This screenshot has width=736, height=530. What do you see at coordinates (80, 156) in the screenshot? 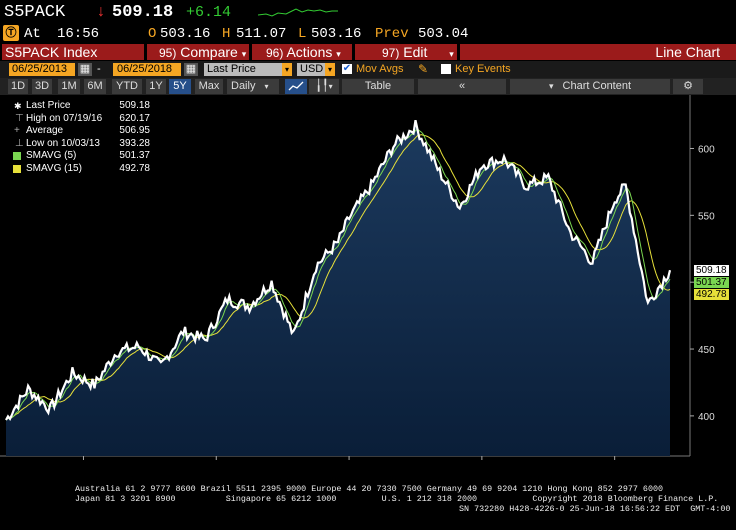
I see `legend-sma5: SMAVG (5) 501.37` at bounding box center [80, 156].